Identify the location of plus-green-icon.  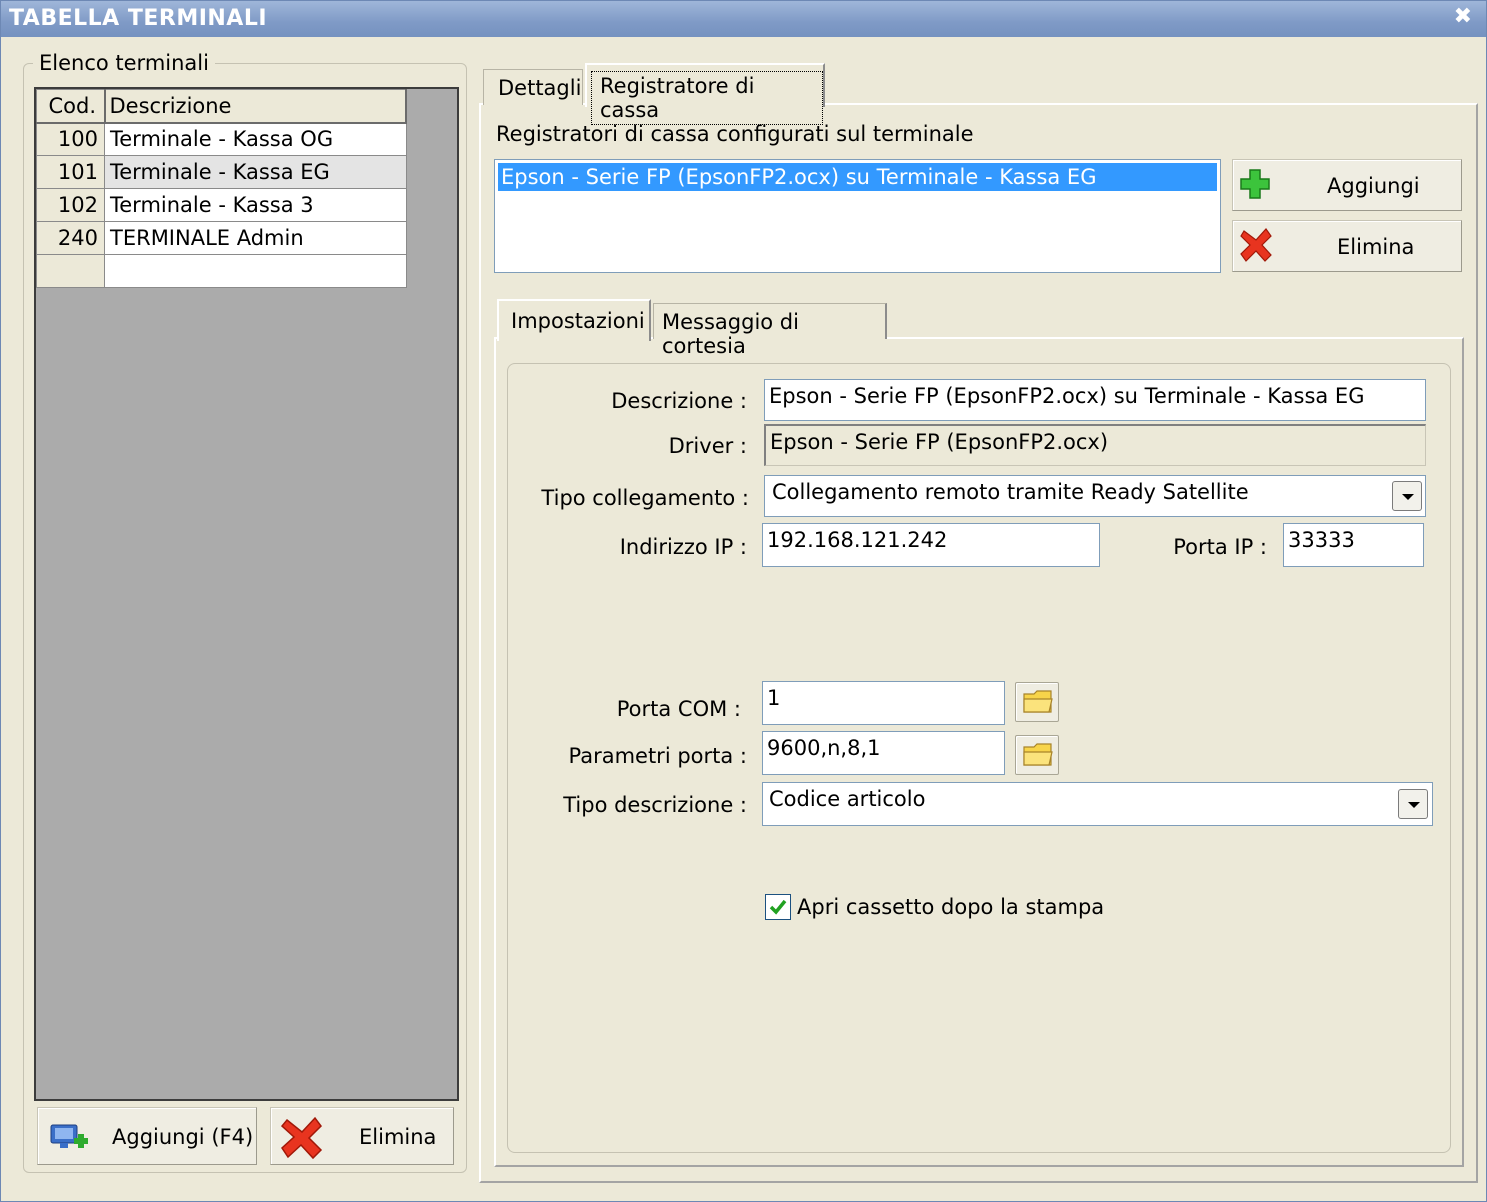
(1255, 184).